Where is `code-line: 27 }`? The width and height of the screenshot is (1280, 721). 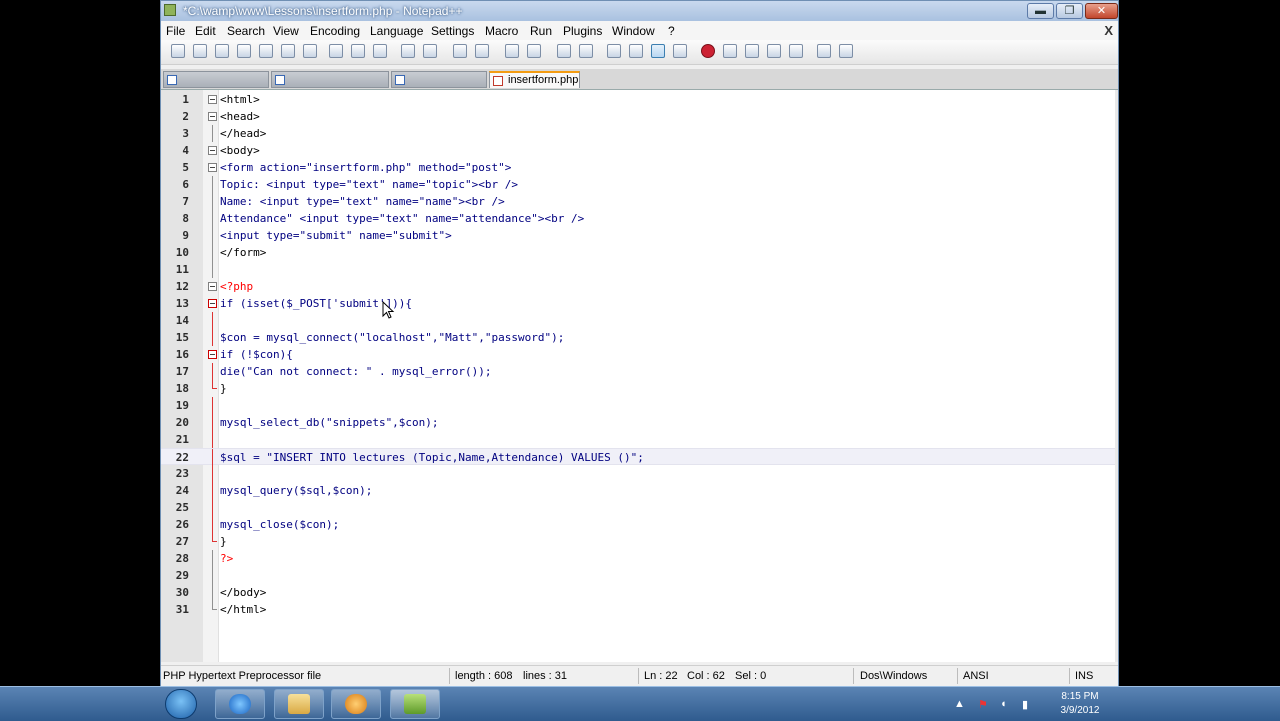
code-line: 27 } is located at coordinates (638, 541).